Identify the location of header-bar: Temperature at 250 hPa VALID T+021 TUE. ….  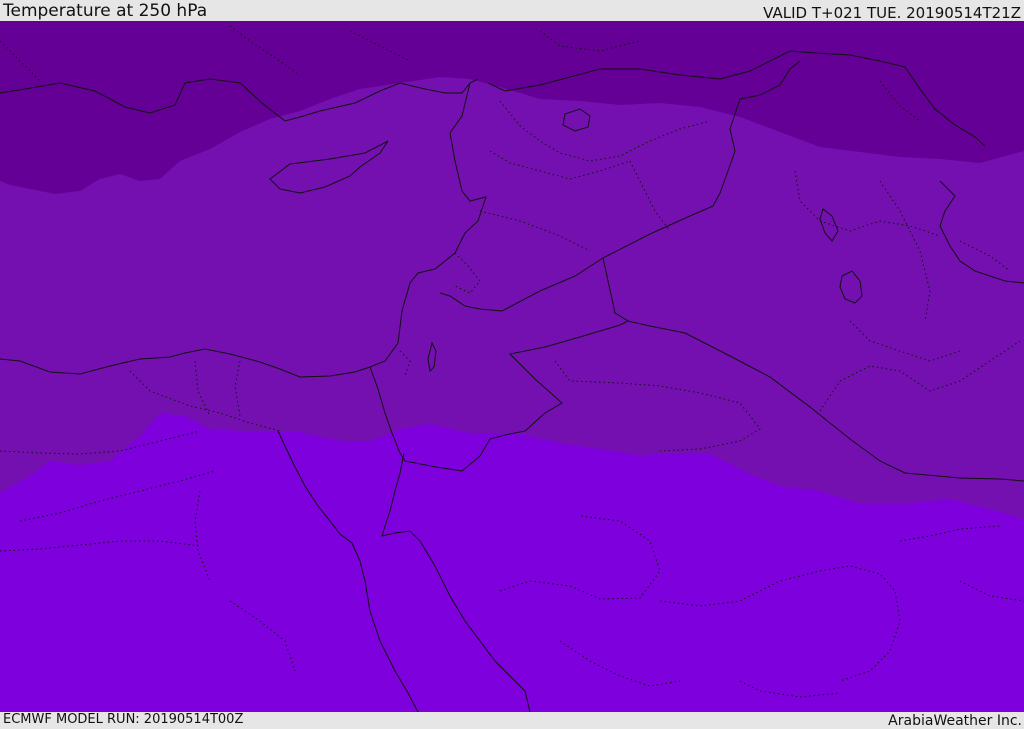
(512, 10).